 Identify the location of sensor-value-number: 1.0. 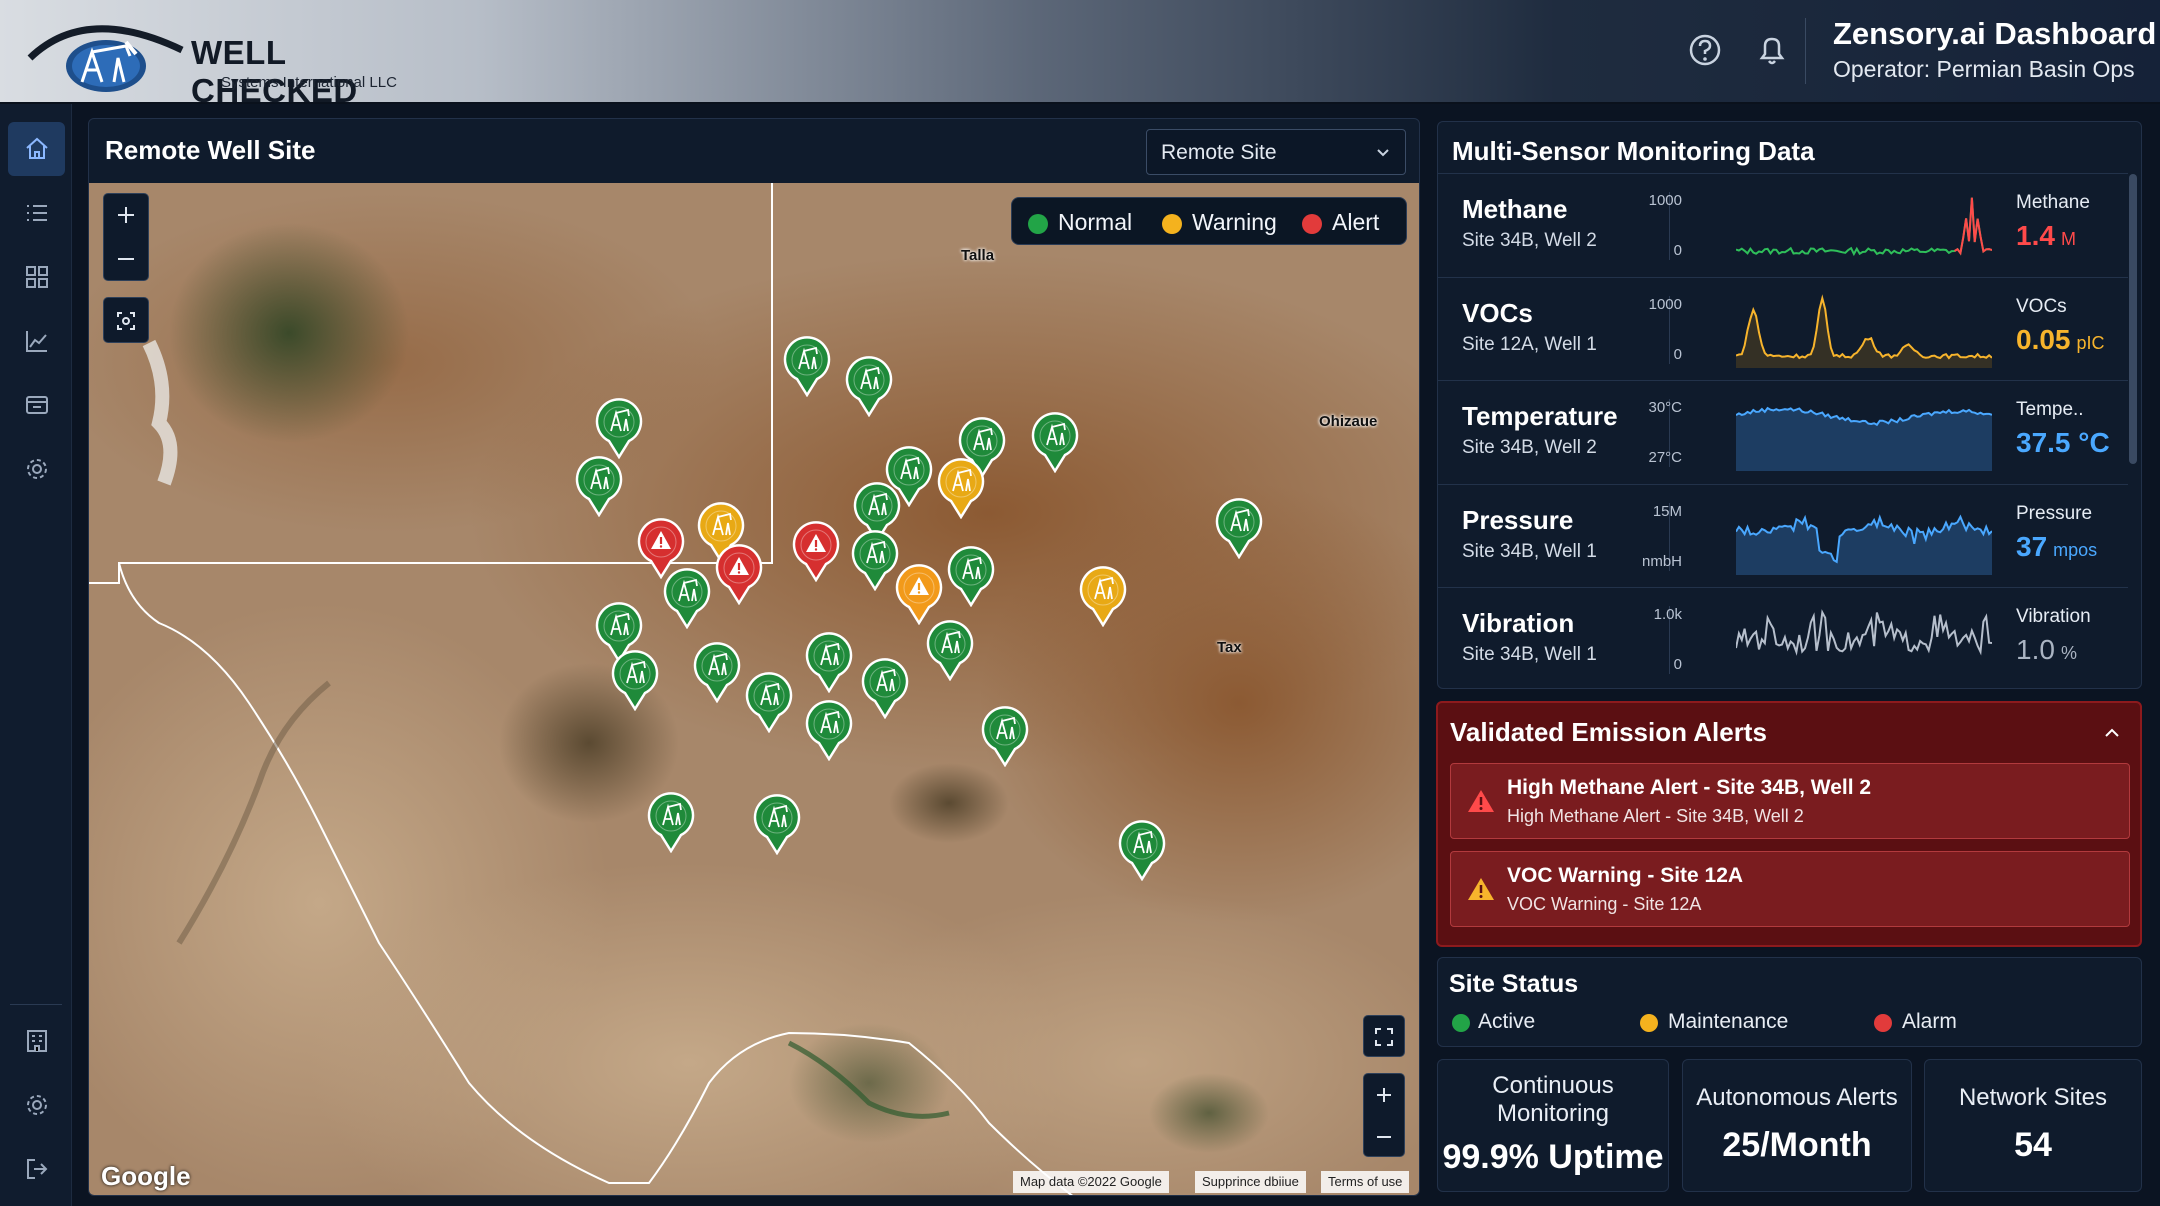
(2035, 649).